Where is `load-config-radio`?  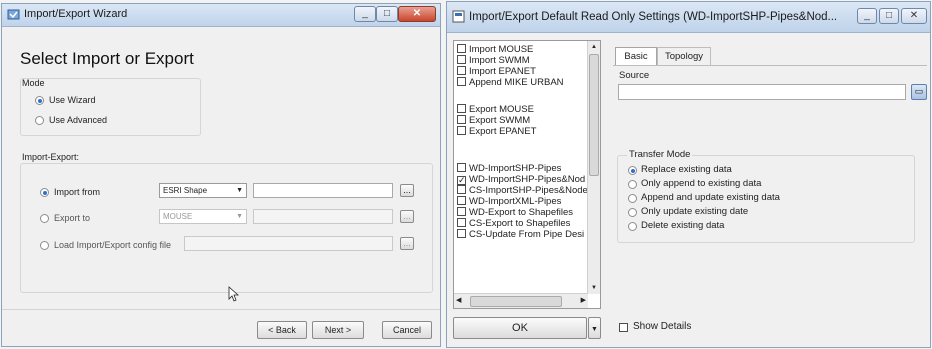
load-config-radio is located at coordinates (44, 245).